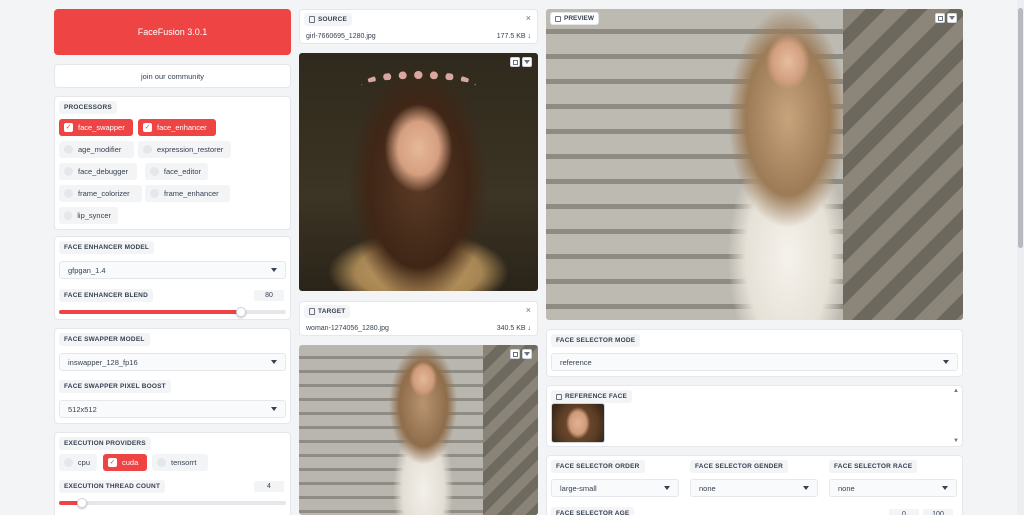 The width and height of the screenshot is (1024, 515). I want to click on face-selector-order-label: FACE SELECTOR ORDER, so click(598, 466).